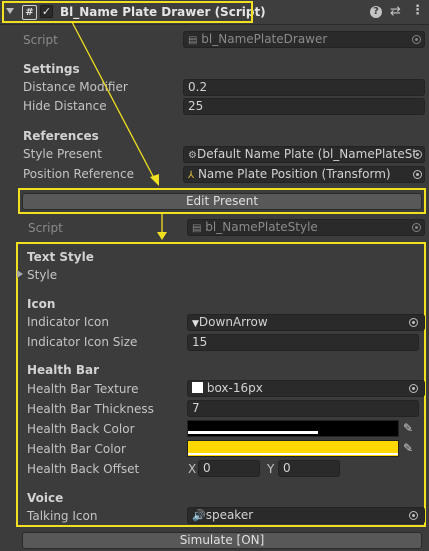 This screenshot has height=551, width=429. I want to click on offset-x-label: X, so click(192, 469).